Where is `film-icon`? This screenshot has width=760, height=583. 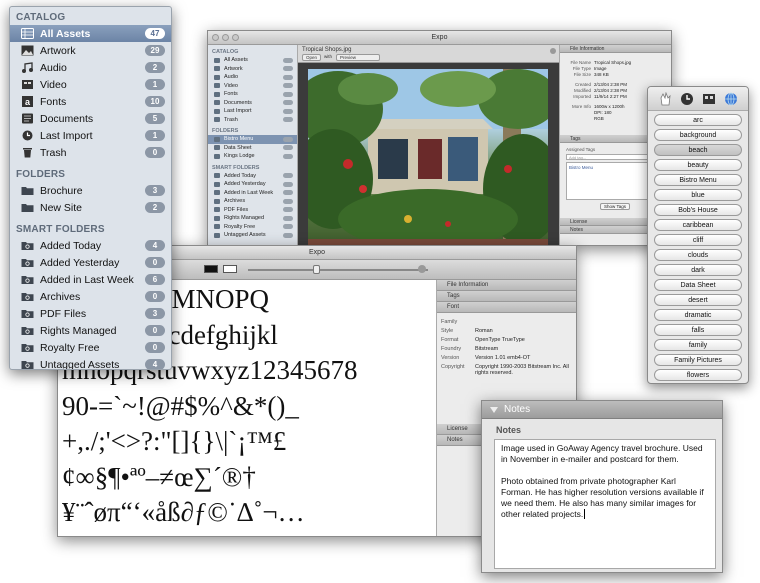
film-icon is located at coordinates (709, 99).